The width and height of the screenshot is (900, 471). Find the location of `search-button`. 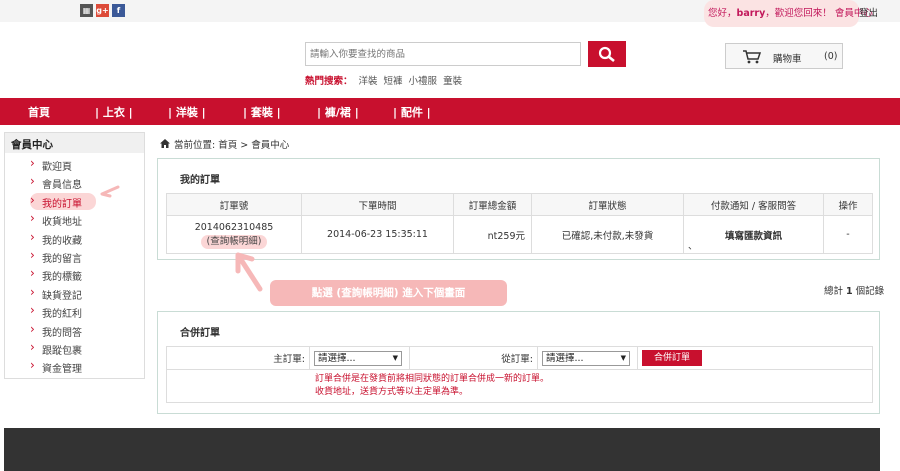

search-button is located at coordinates (607, 54).